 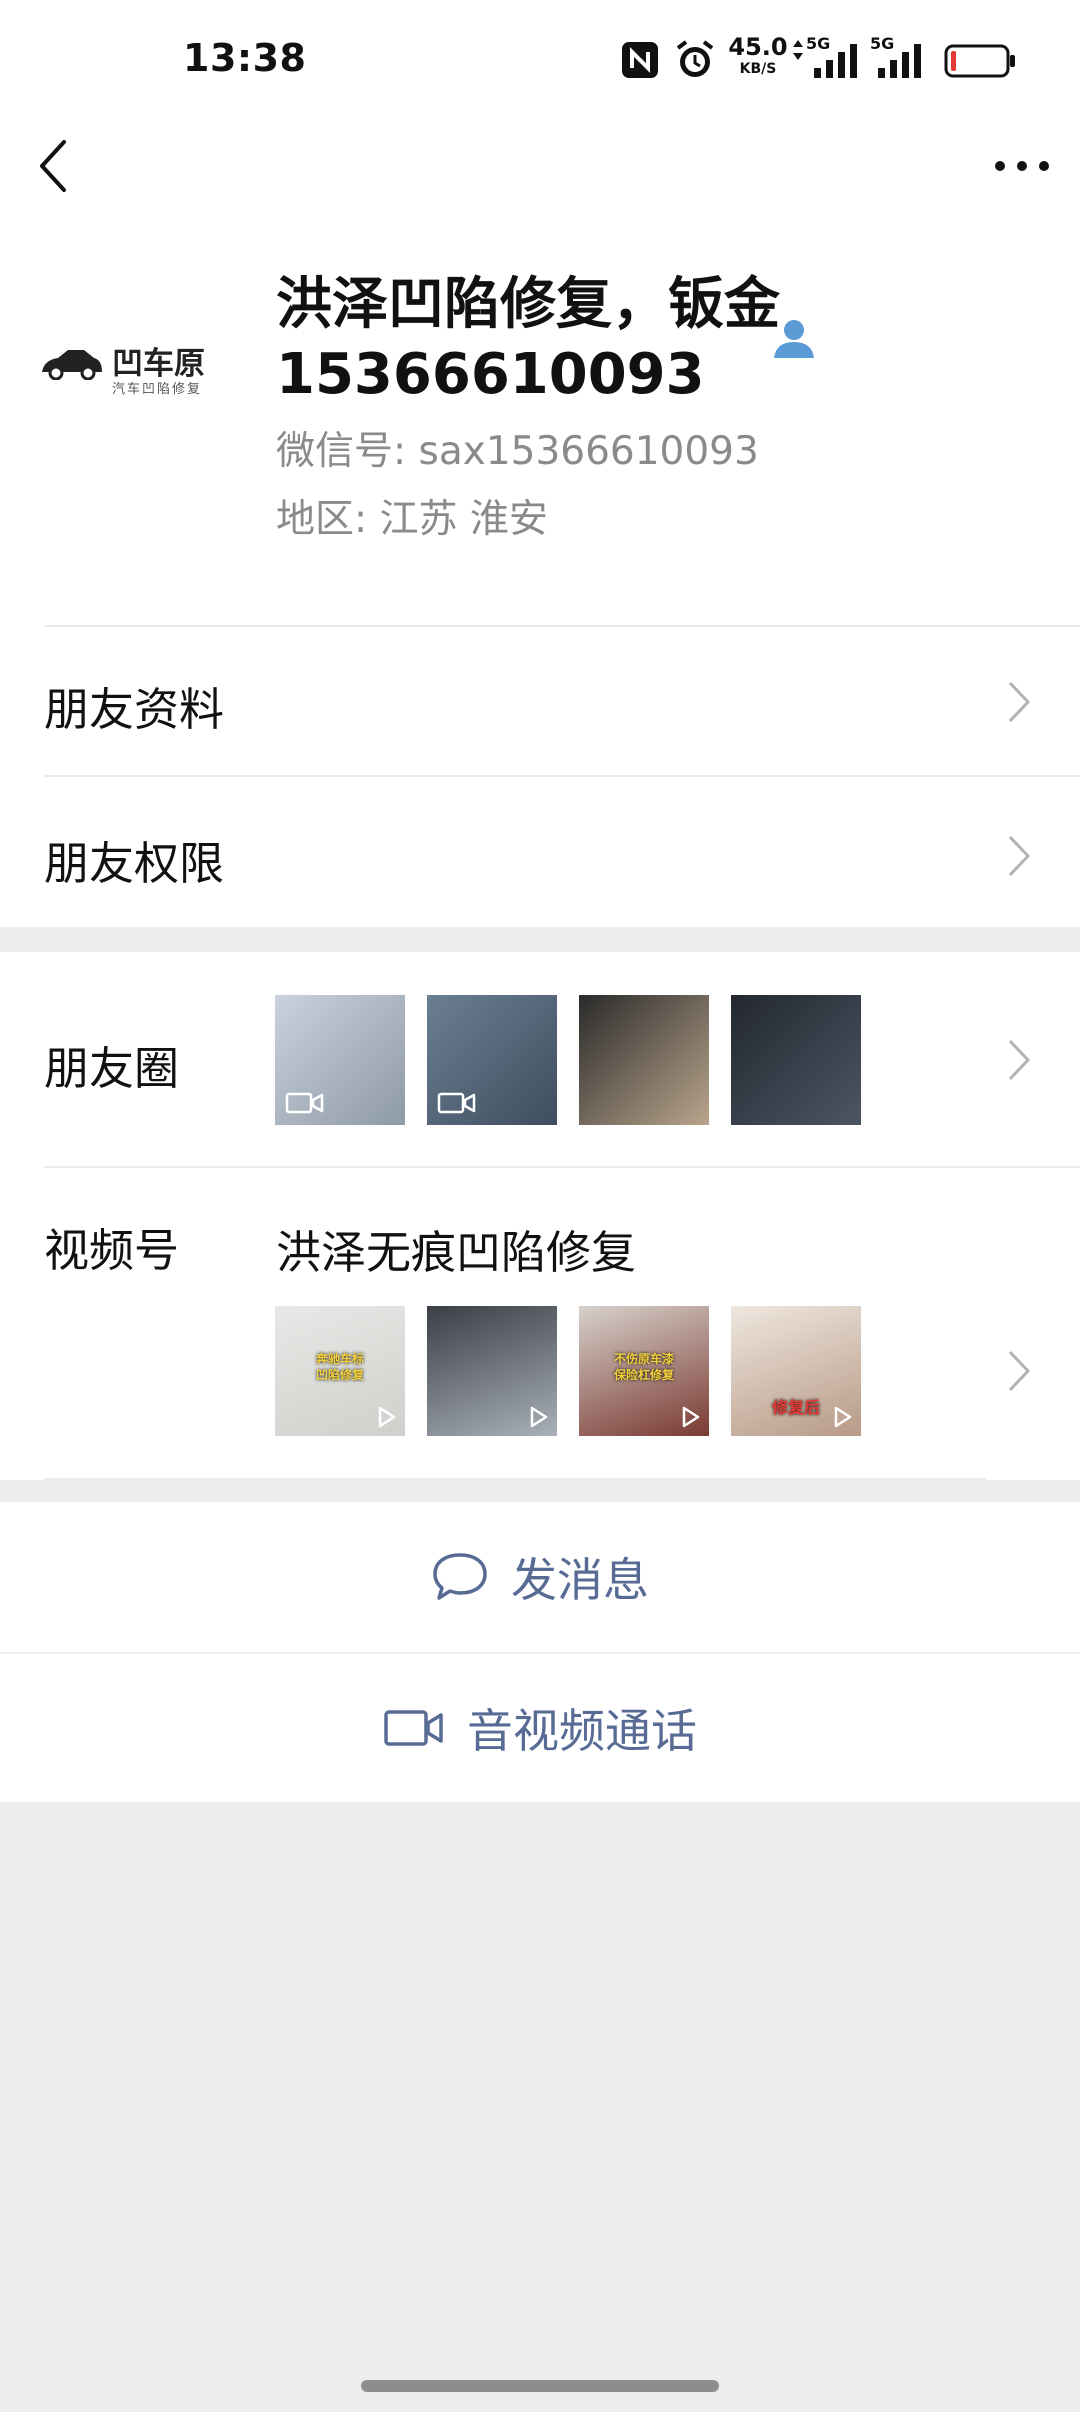 What do you see at coordinates (413, 1728) in the screenshot?
I see `video-camera-icon` at bounding box center [413, 1728].